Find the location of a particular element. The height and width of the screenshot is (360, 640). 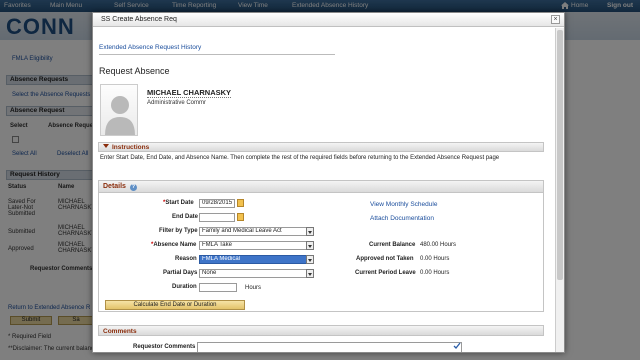

current-balance-value: 480.00 Hours is located at coordinates (438, 245).